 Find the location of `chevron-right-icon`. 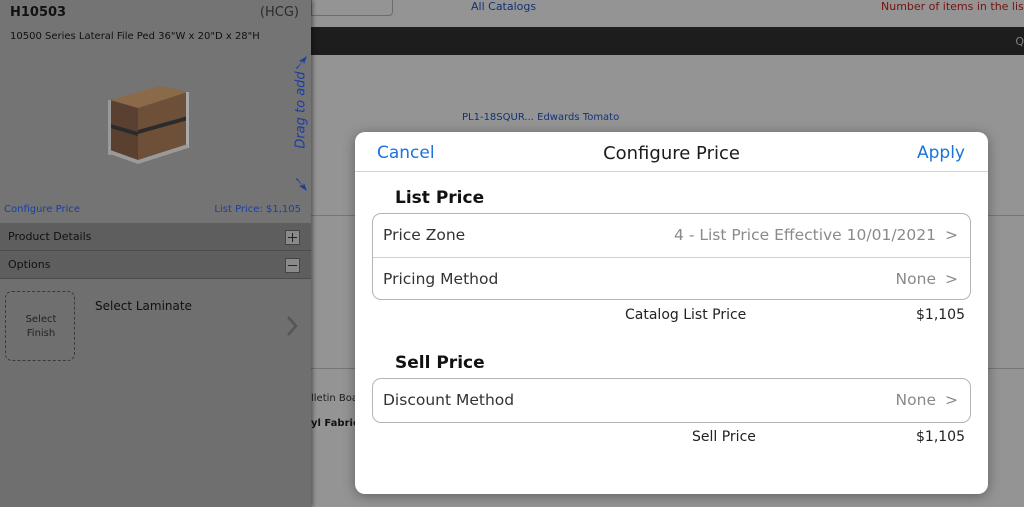

chevron-right-icon is located at coordinates (292, 326).